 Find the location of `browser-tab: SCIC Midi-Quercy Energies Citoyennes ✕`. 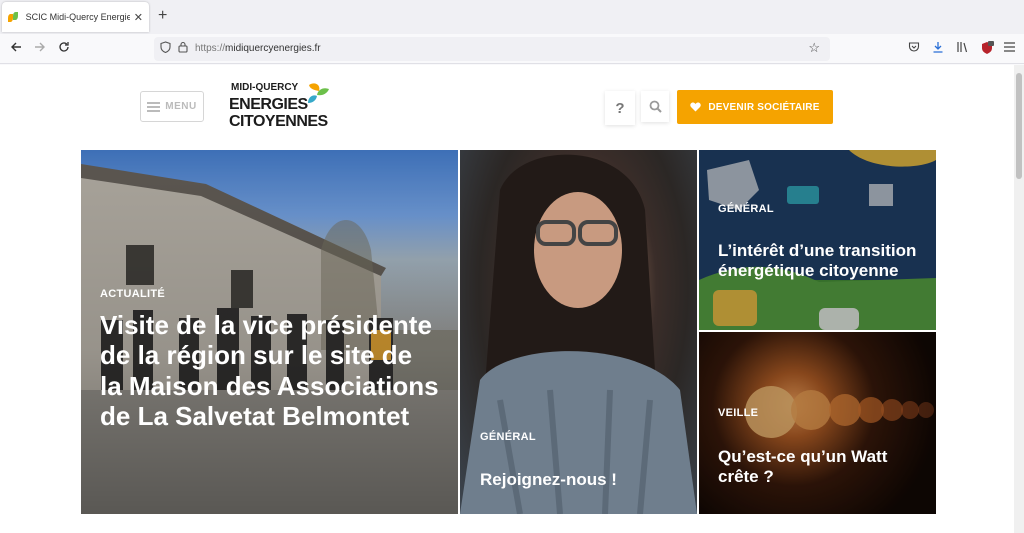

browser-tab: SCIC Midi-Quercy Energies Citoyennes ✕ is located at coordinates (75, 17).